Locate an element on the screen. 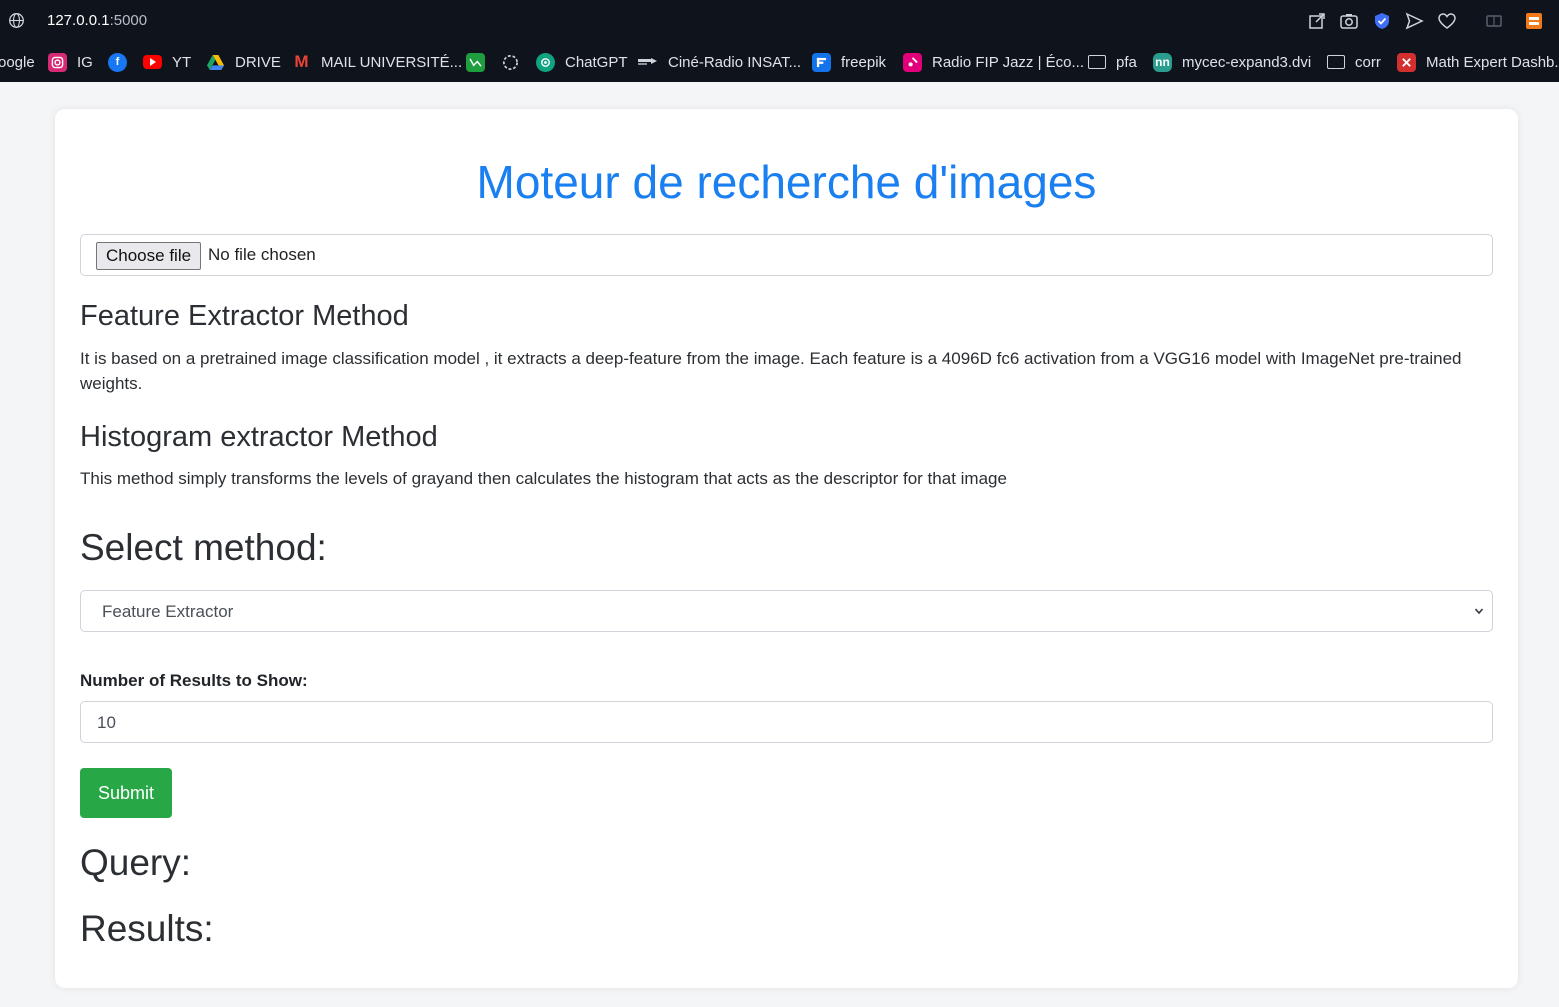  globe-icon is located at coordinates (16, 20).